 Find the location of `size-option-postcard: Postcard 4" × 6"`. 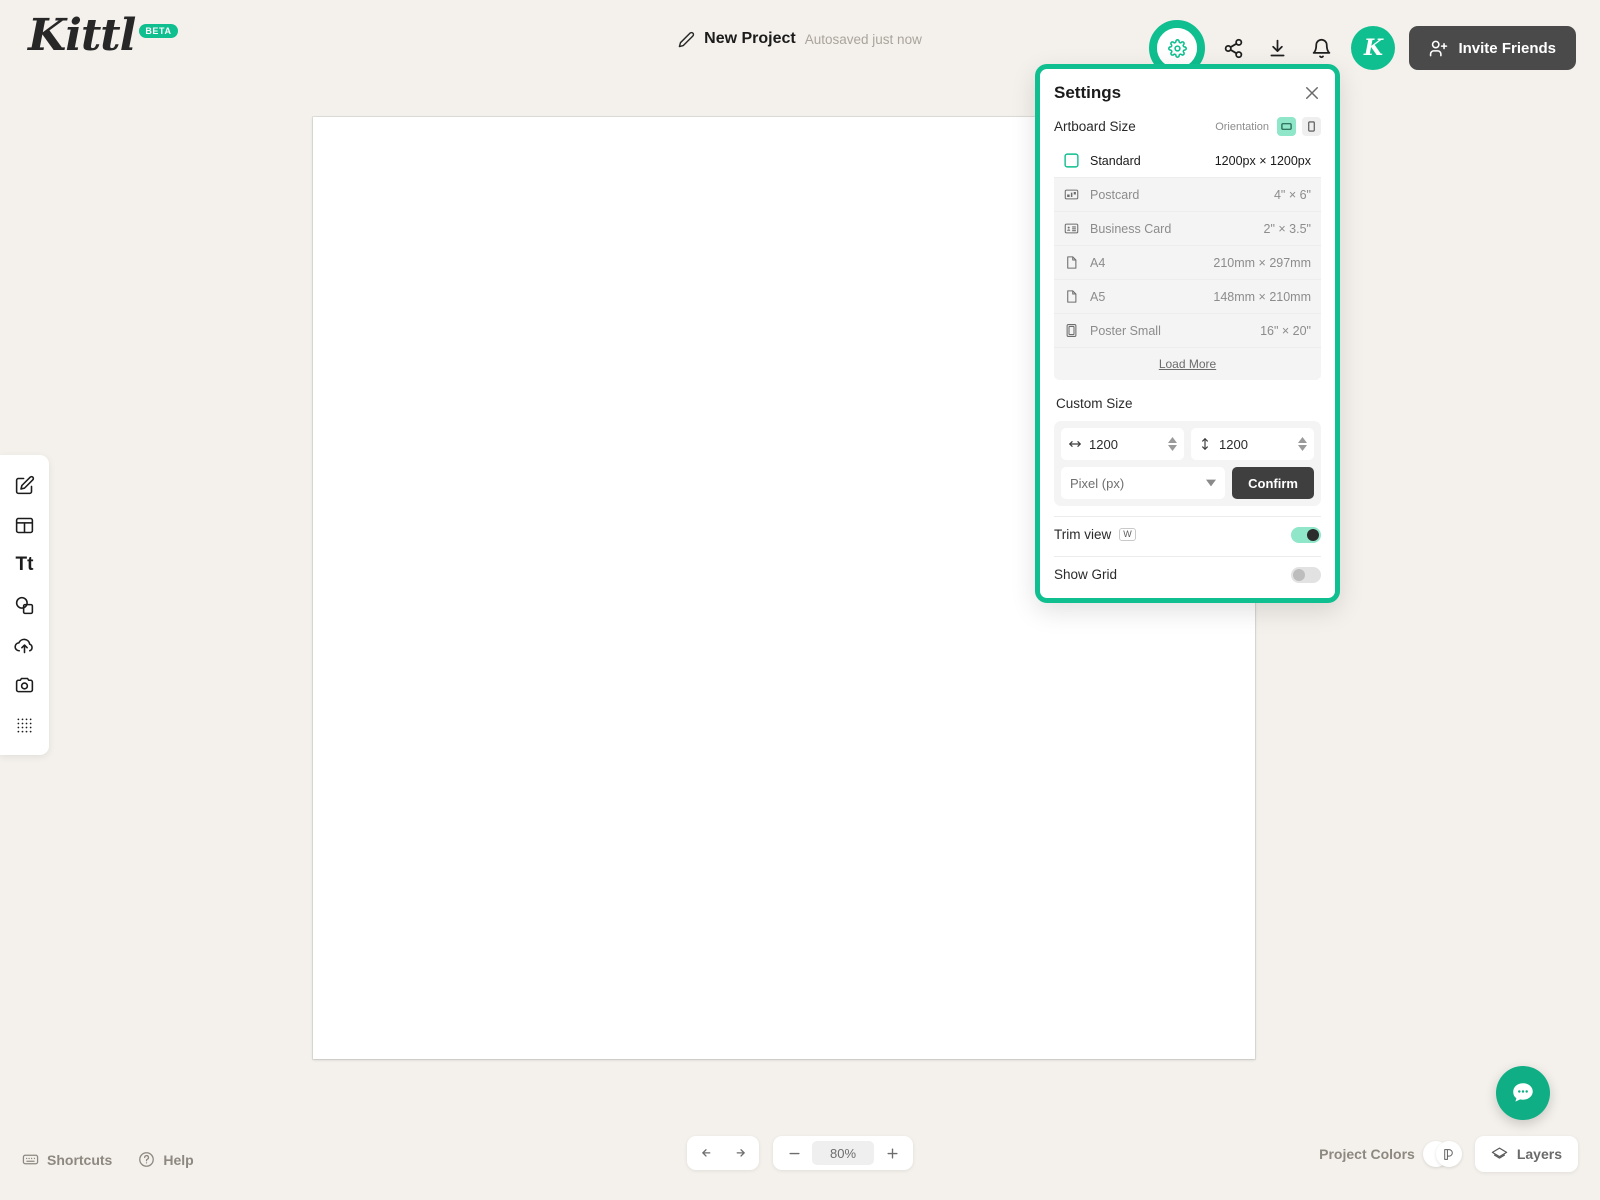

size-option-postcard: Postcard 4" × 6" is located at coordinates (1187, 195).